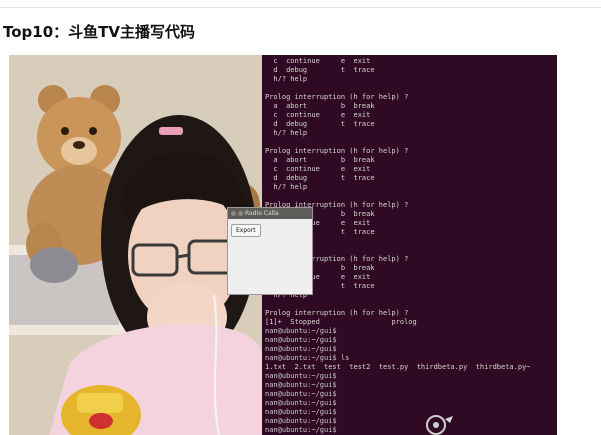  What do you see at coordinates (262, 213) in the screenshot?
I see `dialog-title: Radio Calla` at bounding box center [262, 213].